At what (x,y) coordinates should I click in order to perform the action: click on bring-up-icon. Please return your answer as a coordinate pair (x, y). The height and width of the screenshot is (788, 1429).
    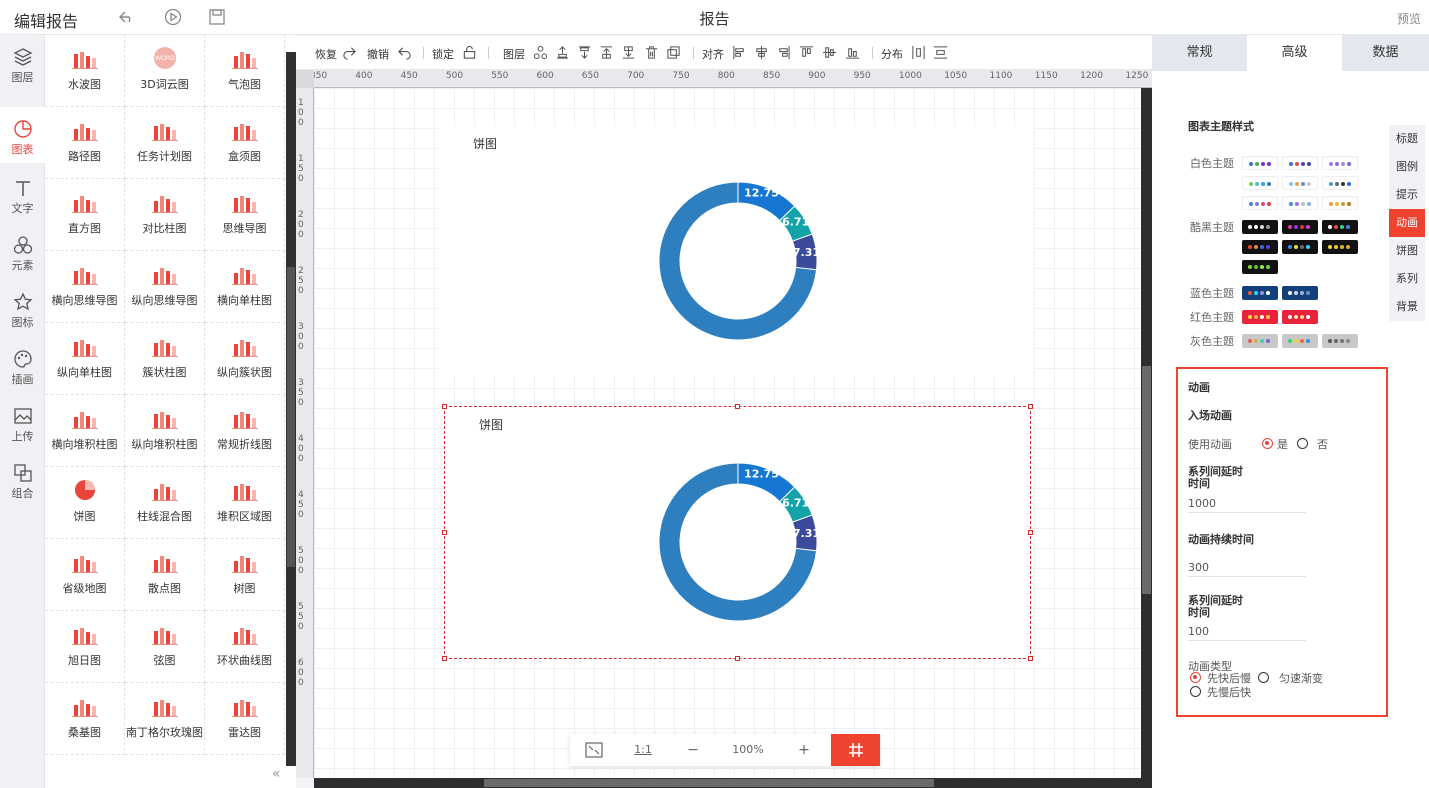
    Looking at the image, I should click on (562, 52).